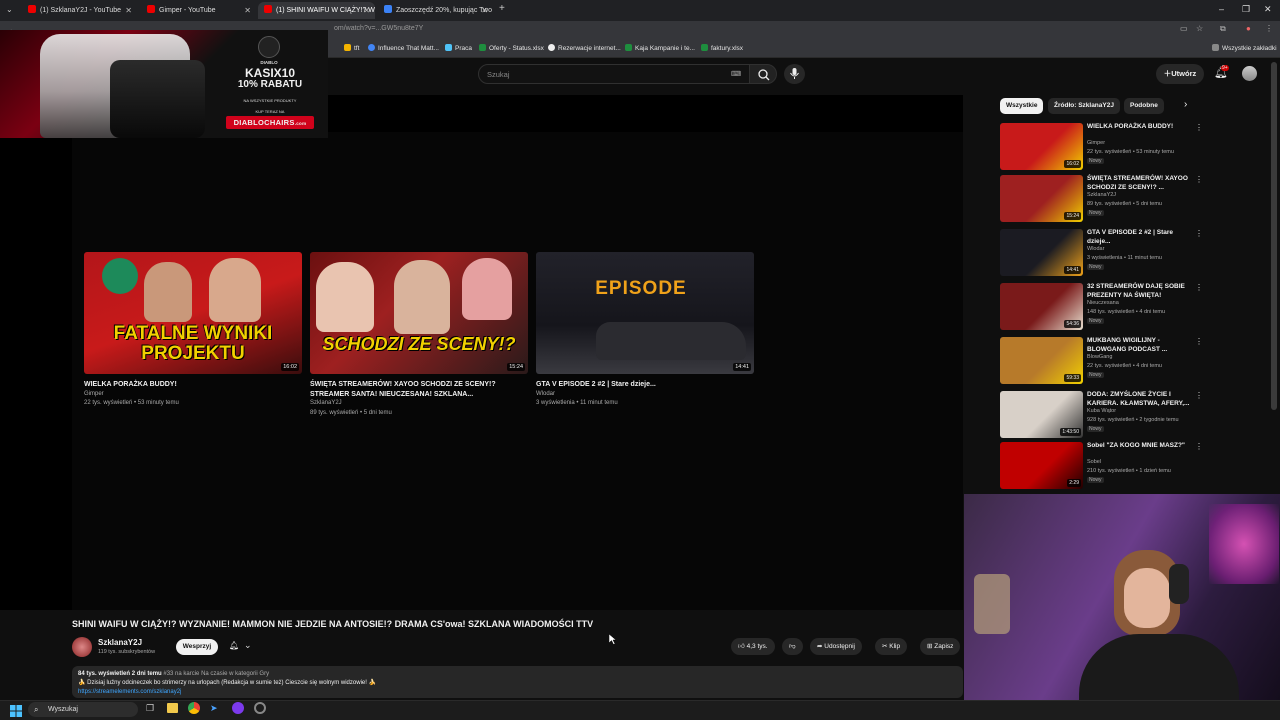 The image size is (1280, 720). I want to click on rec-title: WIELKA PORAŻKA BUDDY!, so click(1139, 127).